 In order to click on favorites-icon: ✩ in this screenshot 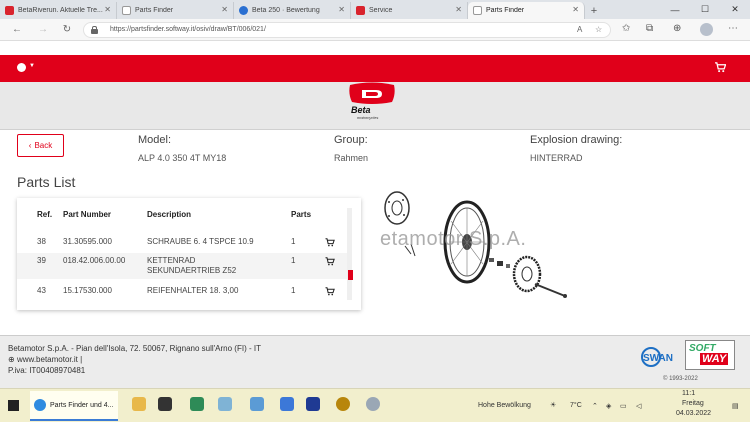, I will do `click(626, 28)`.